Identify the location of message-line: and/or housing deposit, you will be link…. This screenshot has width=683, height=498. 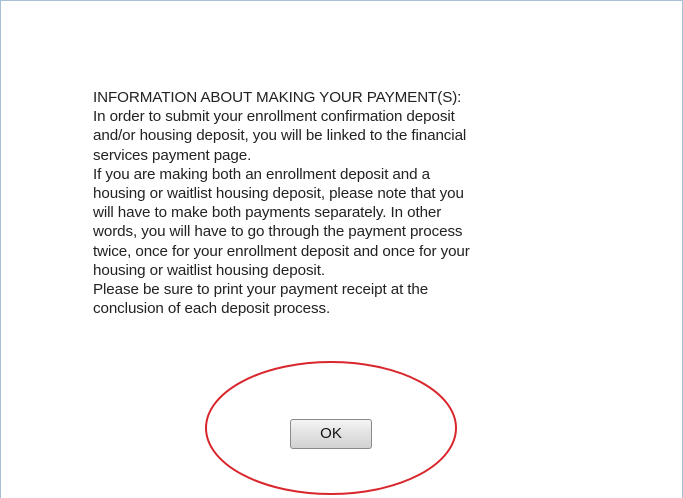
(280, 136).